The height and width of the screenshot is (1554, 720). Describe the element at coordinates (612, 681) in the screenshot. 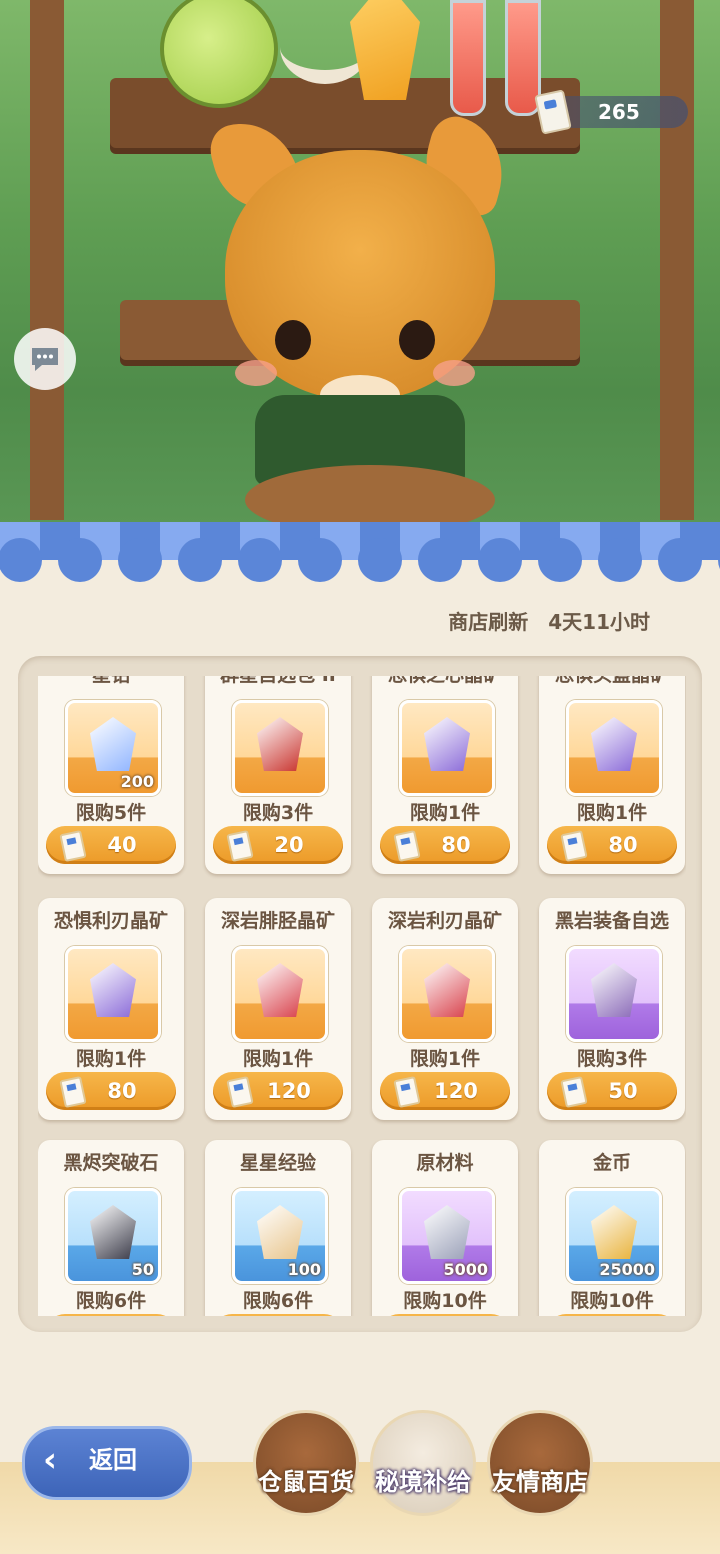

I see `item-name: 恐惧头盔晶矿` at that location.